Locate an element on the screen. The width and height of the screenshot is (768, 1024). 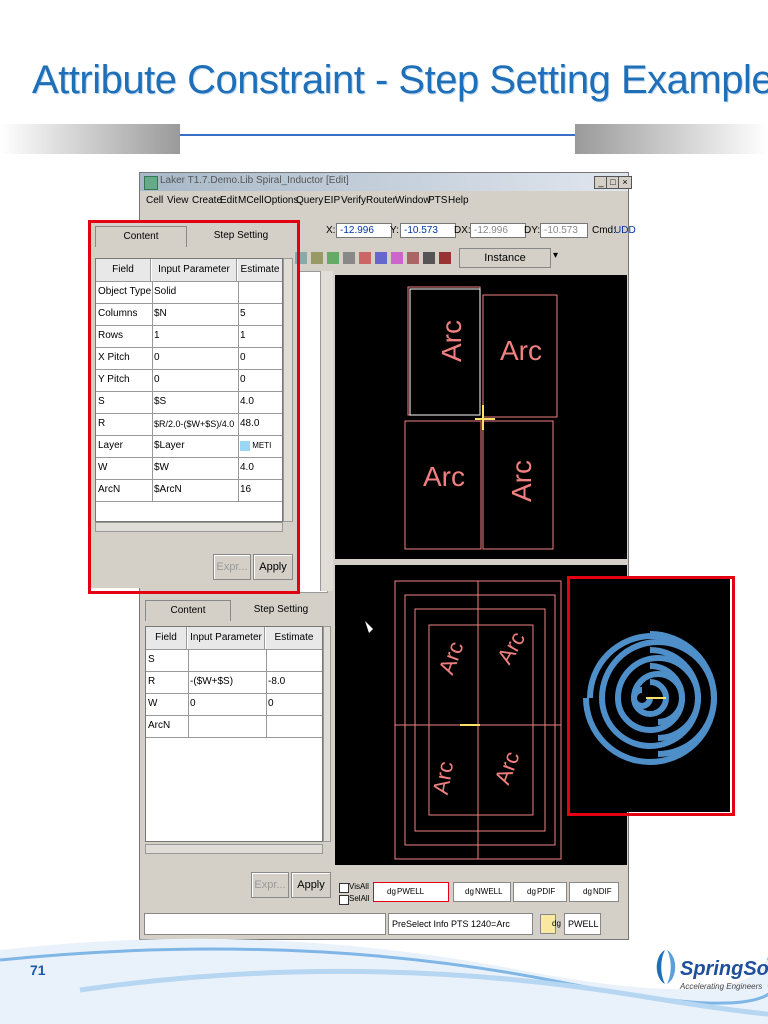
app-icon is located at coordinates (151, 183).